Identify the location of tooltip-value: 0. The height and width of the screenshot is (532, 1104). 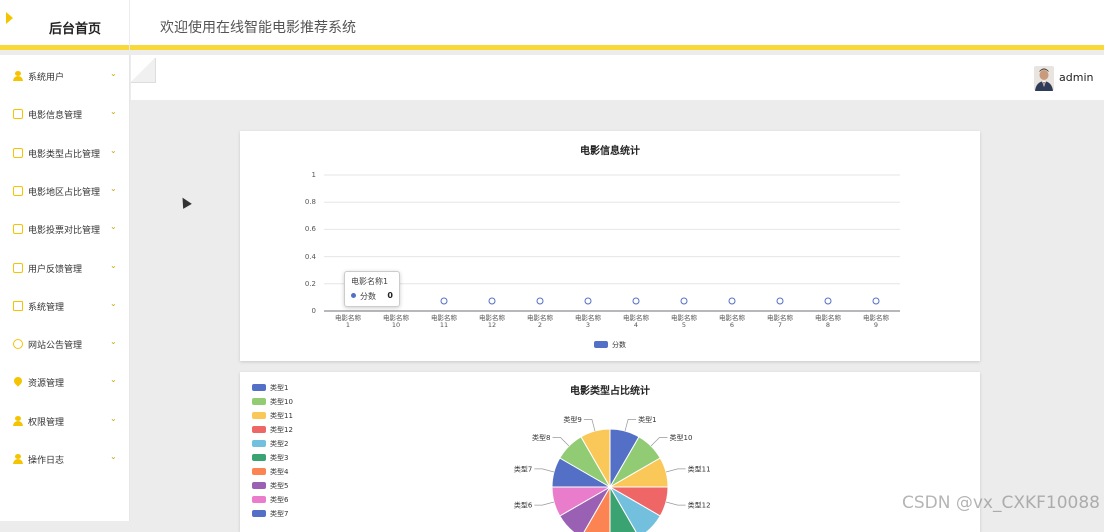
(390, 295).